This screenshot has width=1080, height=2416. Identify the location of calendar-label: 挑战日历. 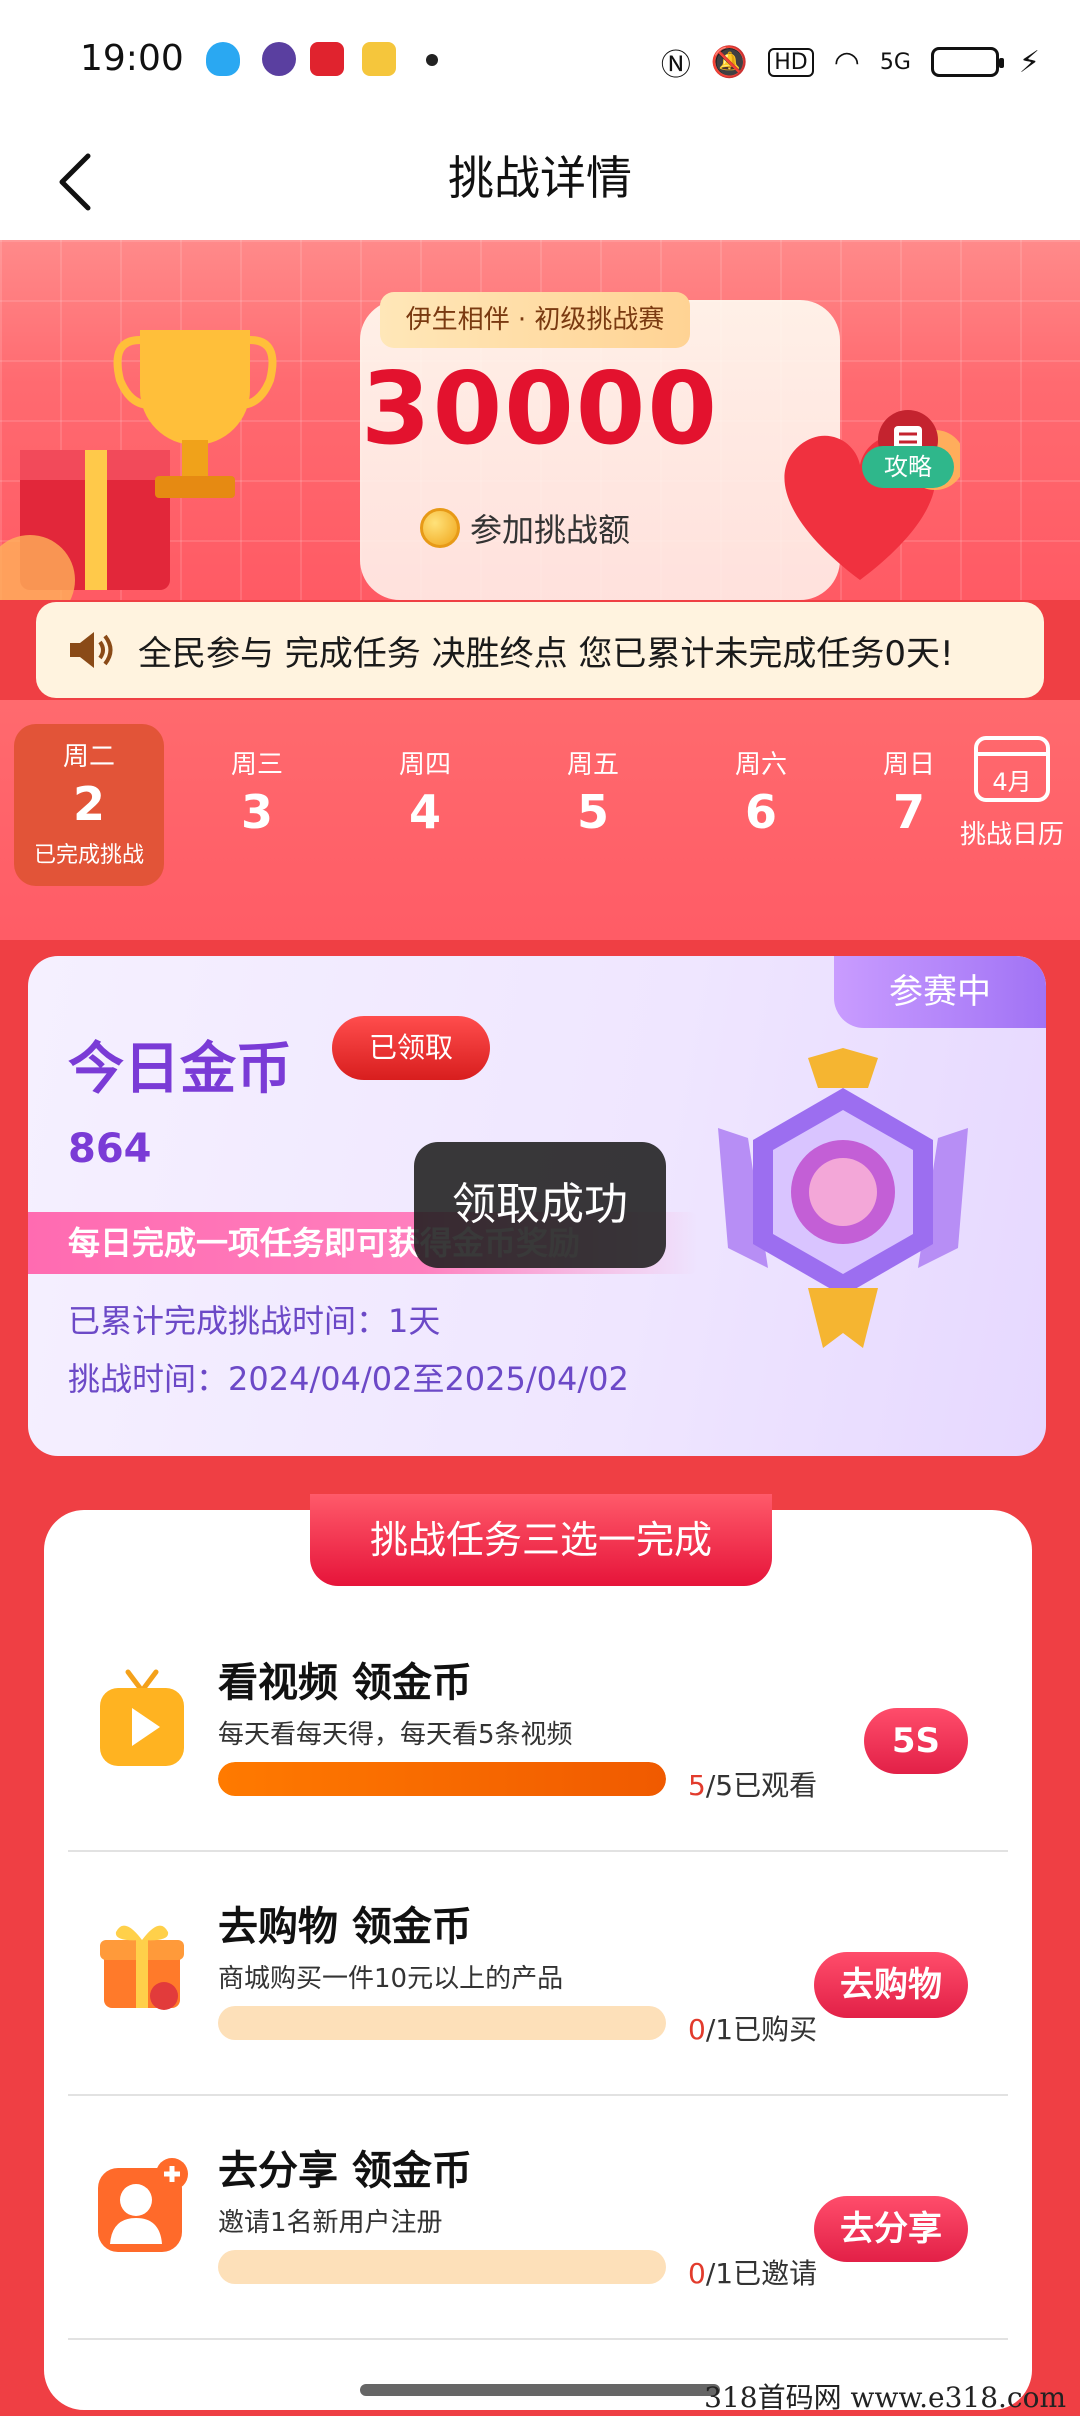
(1011, 835).